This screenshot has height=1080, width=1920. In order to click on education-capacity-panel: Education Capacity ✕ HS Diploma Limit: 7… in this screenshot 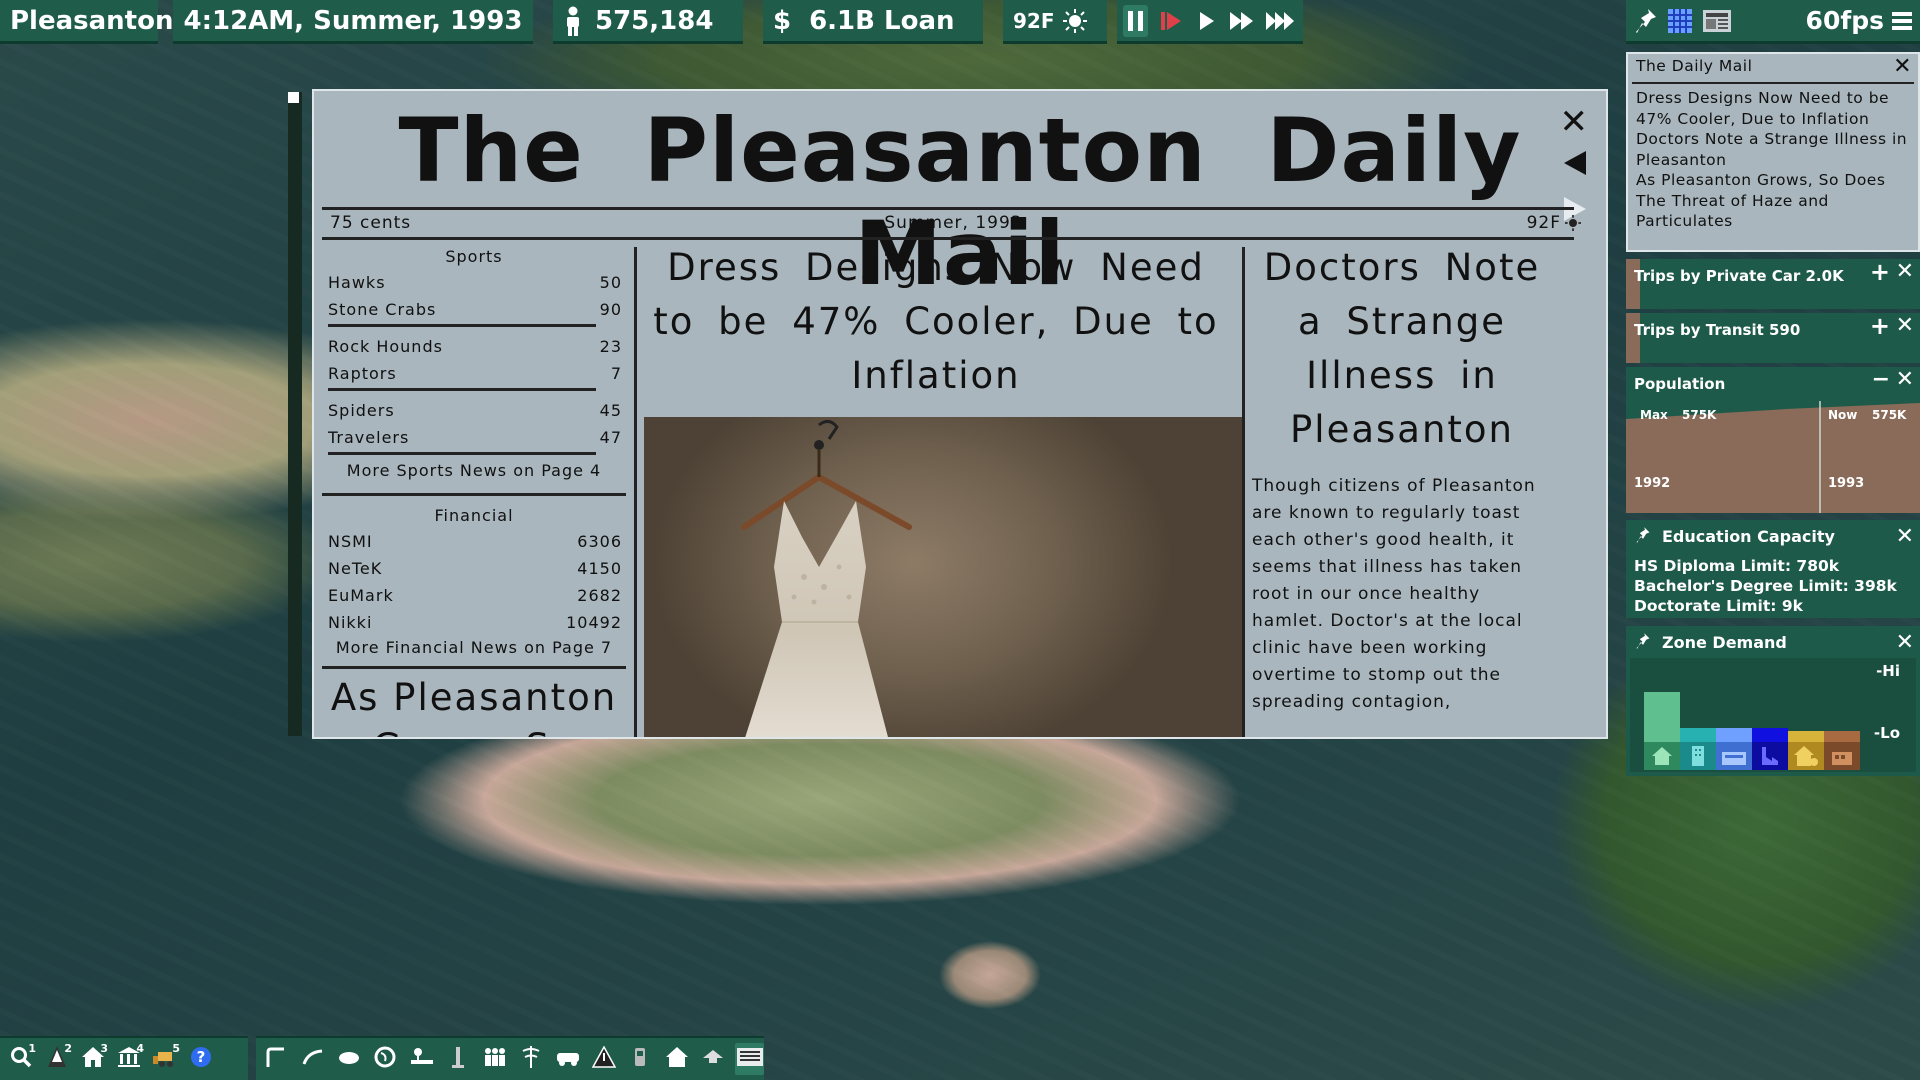, I will do `click(1773, 569)`.